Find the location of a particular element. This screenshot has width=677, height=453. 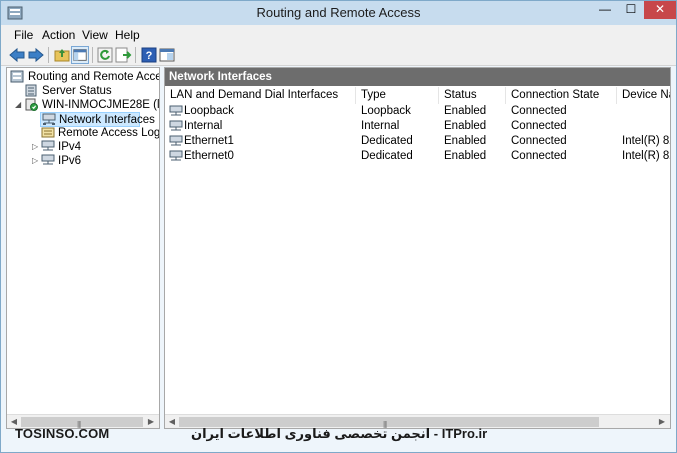

tree-label-network-interfaces: Network Interfaces is located at coordinates (107, 120).